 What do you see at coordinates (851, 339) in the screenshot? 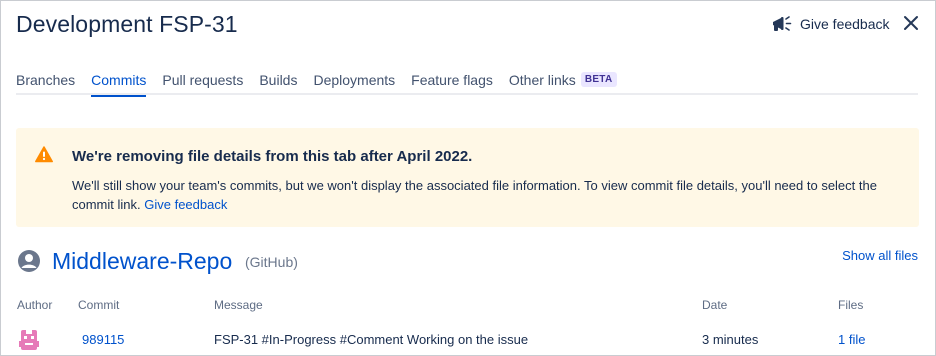
I see `commit-files-link: 1 file` at bounding box center [851, 339].